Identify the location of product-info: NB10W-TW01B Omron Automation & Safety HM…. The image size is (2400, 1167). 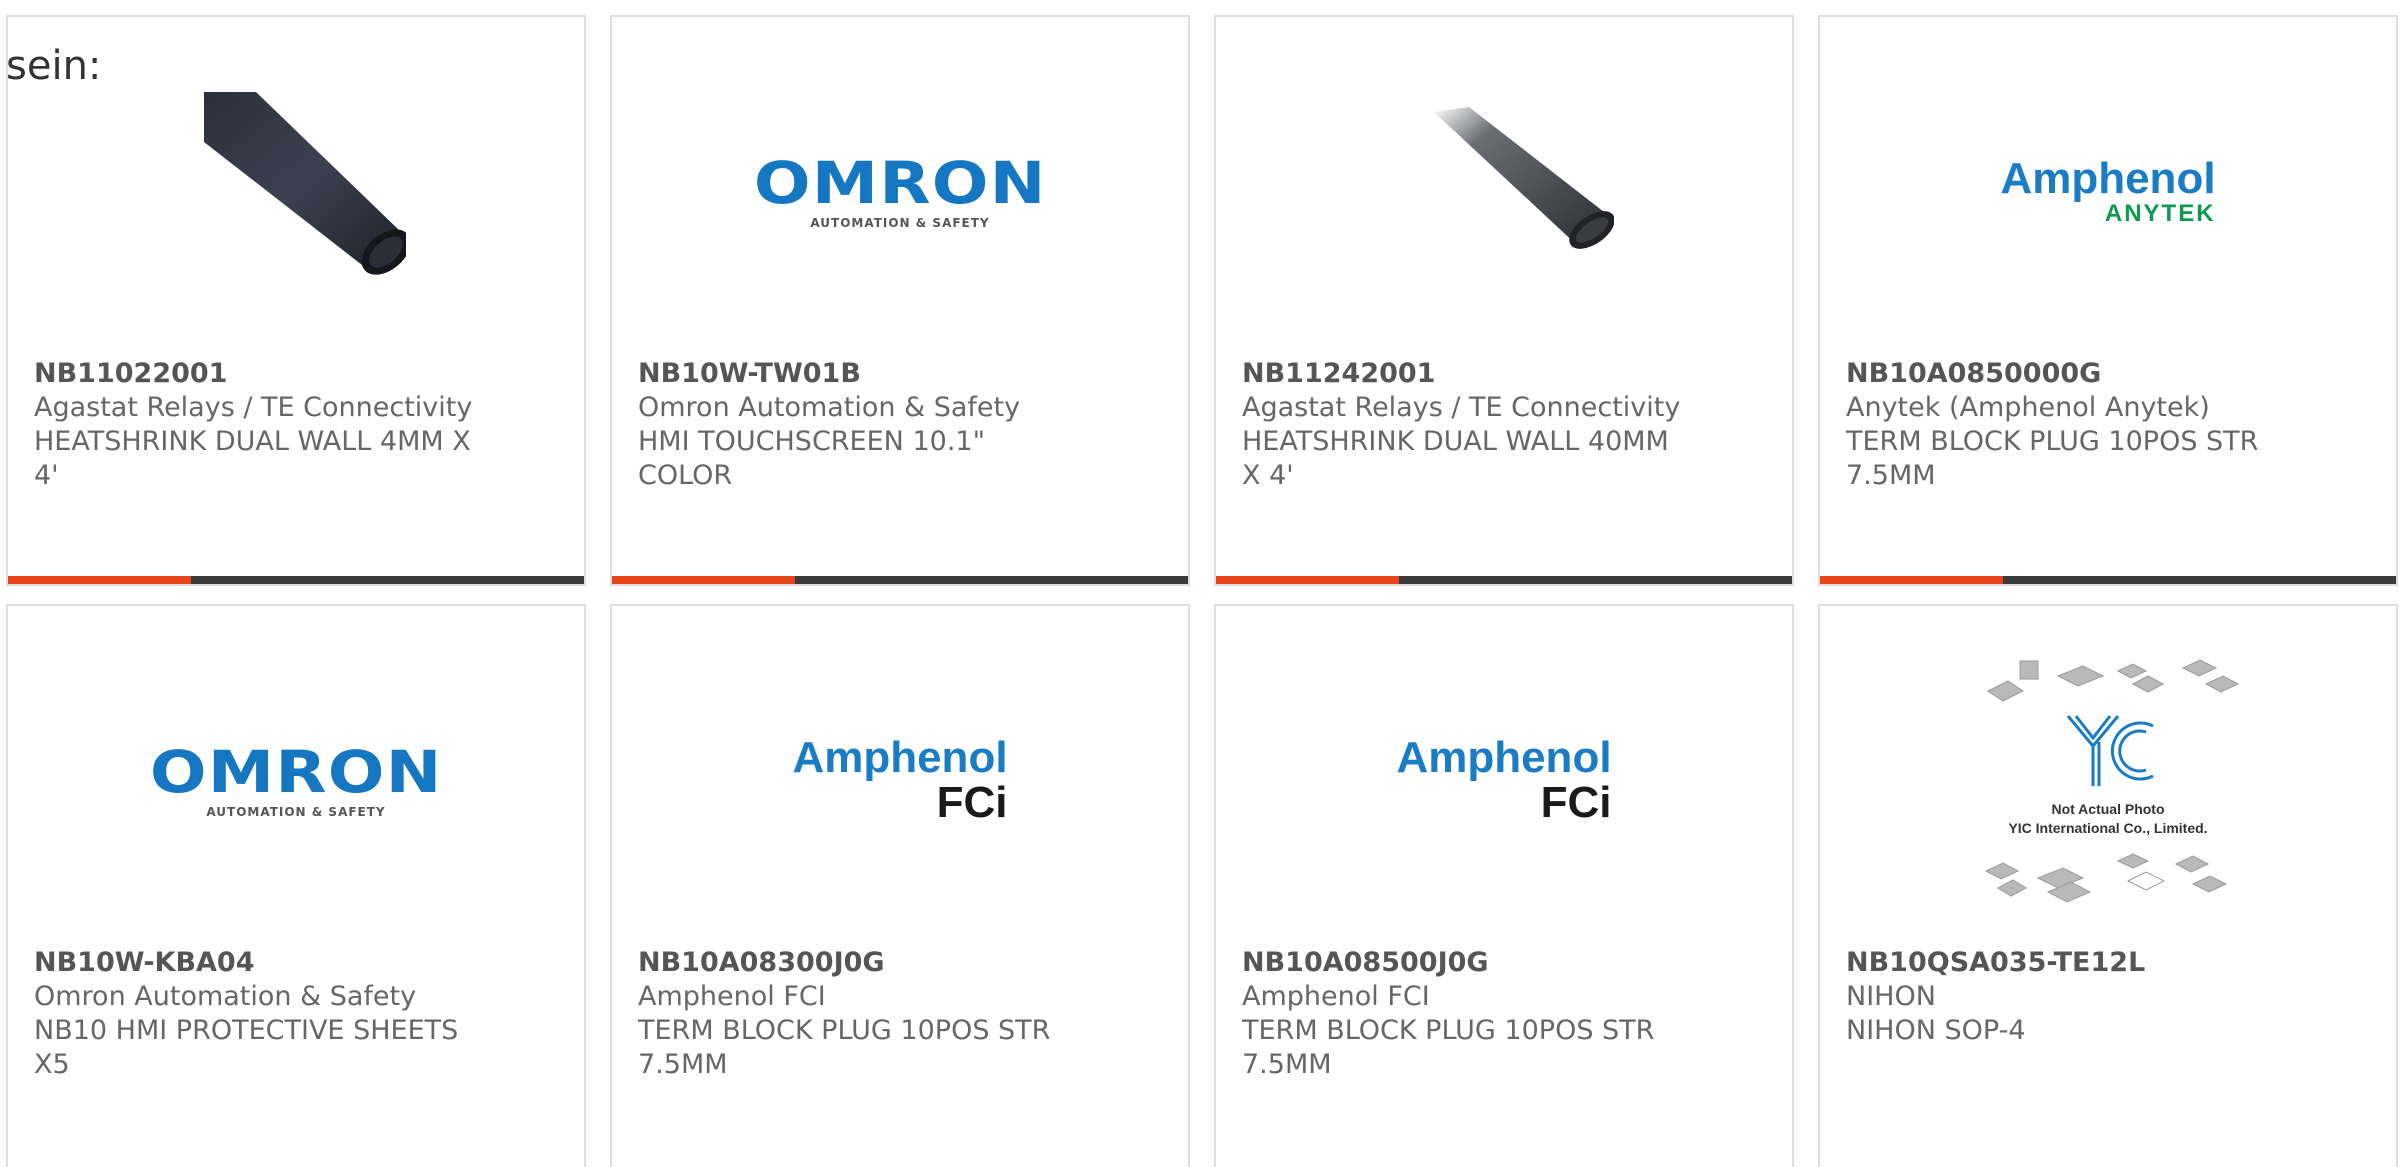
(858, 425).